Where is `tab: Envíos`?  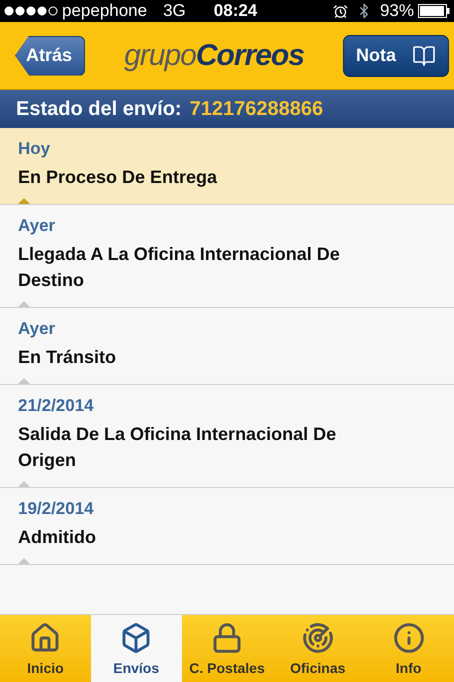 tab: Envíos is located at coordinates (136, 648).